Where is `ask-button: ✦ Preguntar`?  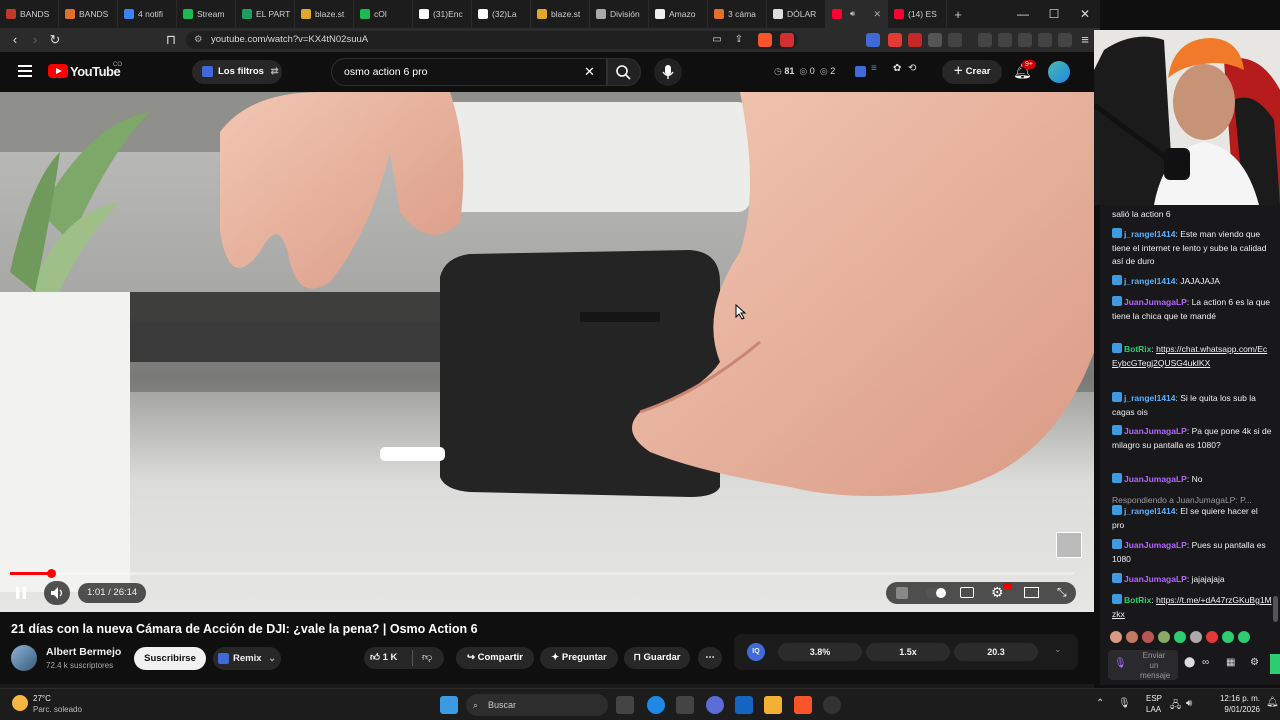
ask-button: ✦ Preguntar is located at coordinates (579, 658).